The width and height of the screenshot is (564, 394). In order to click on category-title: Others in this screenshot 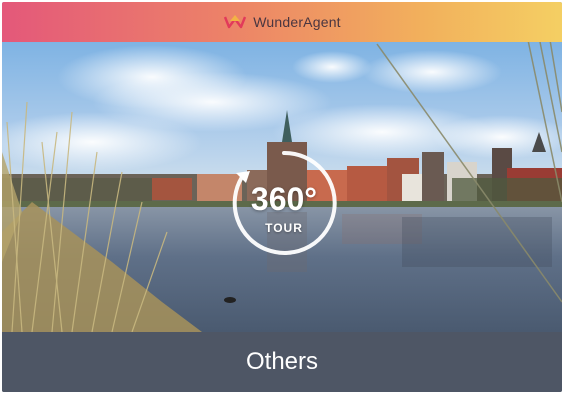, I will do `click(282, 361)`.